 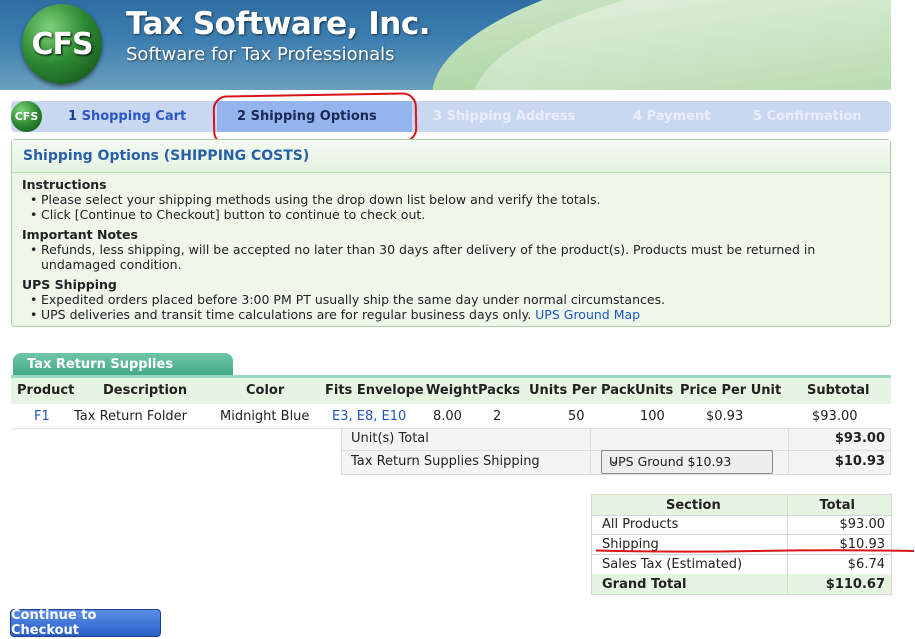 What do you see at coordinates (644, 584) in the screenshot?
I see `grand-total-label: Grand Total` at bounding box center [644, 584].